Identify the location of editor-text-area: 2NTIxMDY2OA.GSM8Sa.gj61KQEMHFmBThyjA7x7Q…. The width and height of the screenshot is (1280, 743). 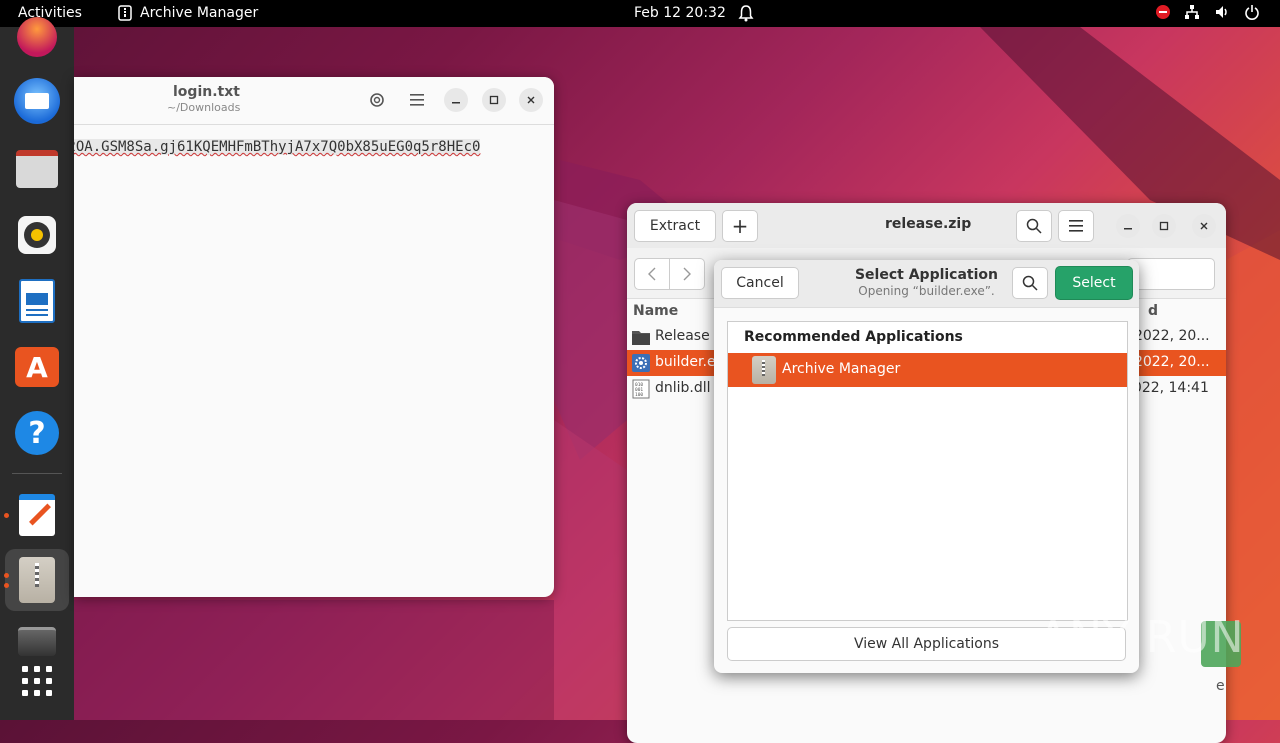
(277, 158).